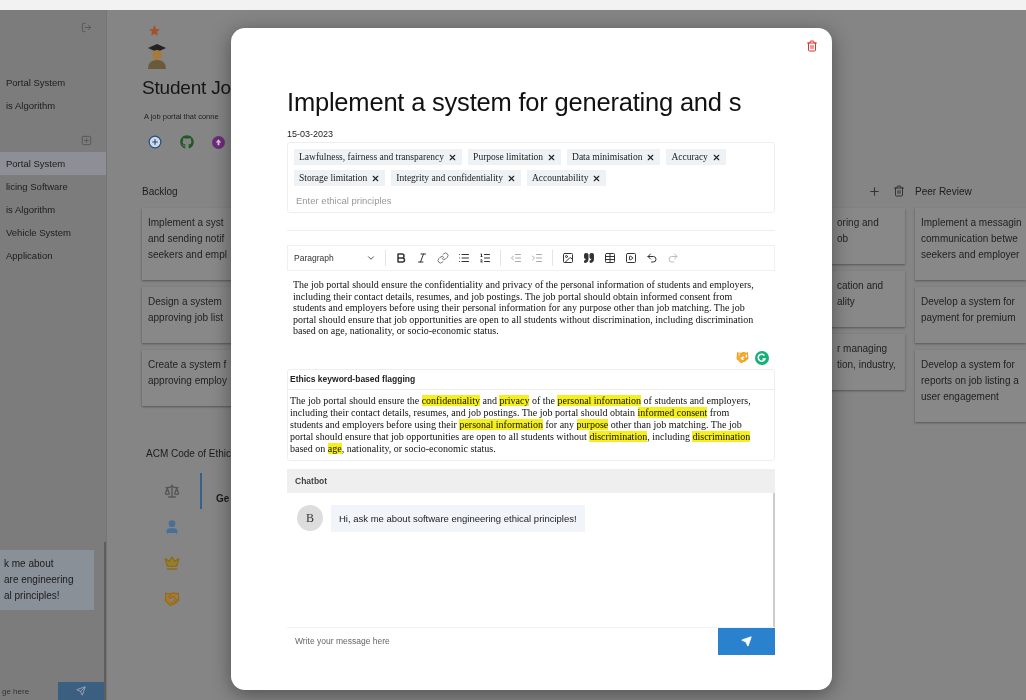 The image size is (1026, 700). What do you see at coordinates (868, 299) in the screenshot?
I see `task-card: cation and ality` at bounding box center [868, 299].